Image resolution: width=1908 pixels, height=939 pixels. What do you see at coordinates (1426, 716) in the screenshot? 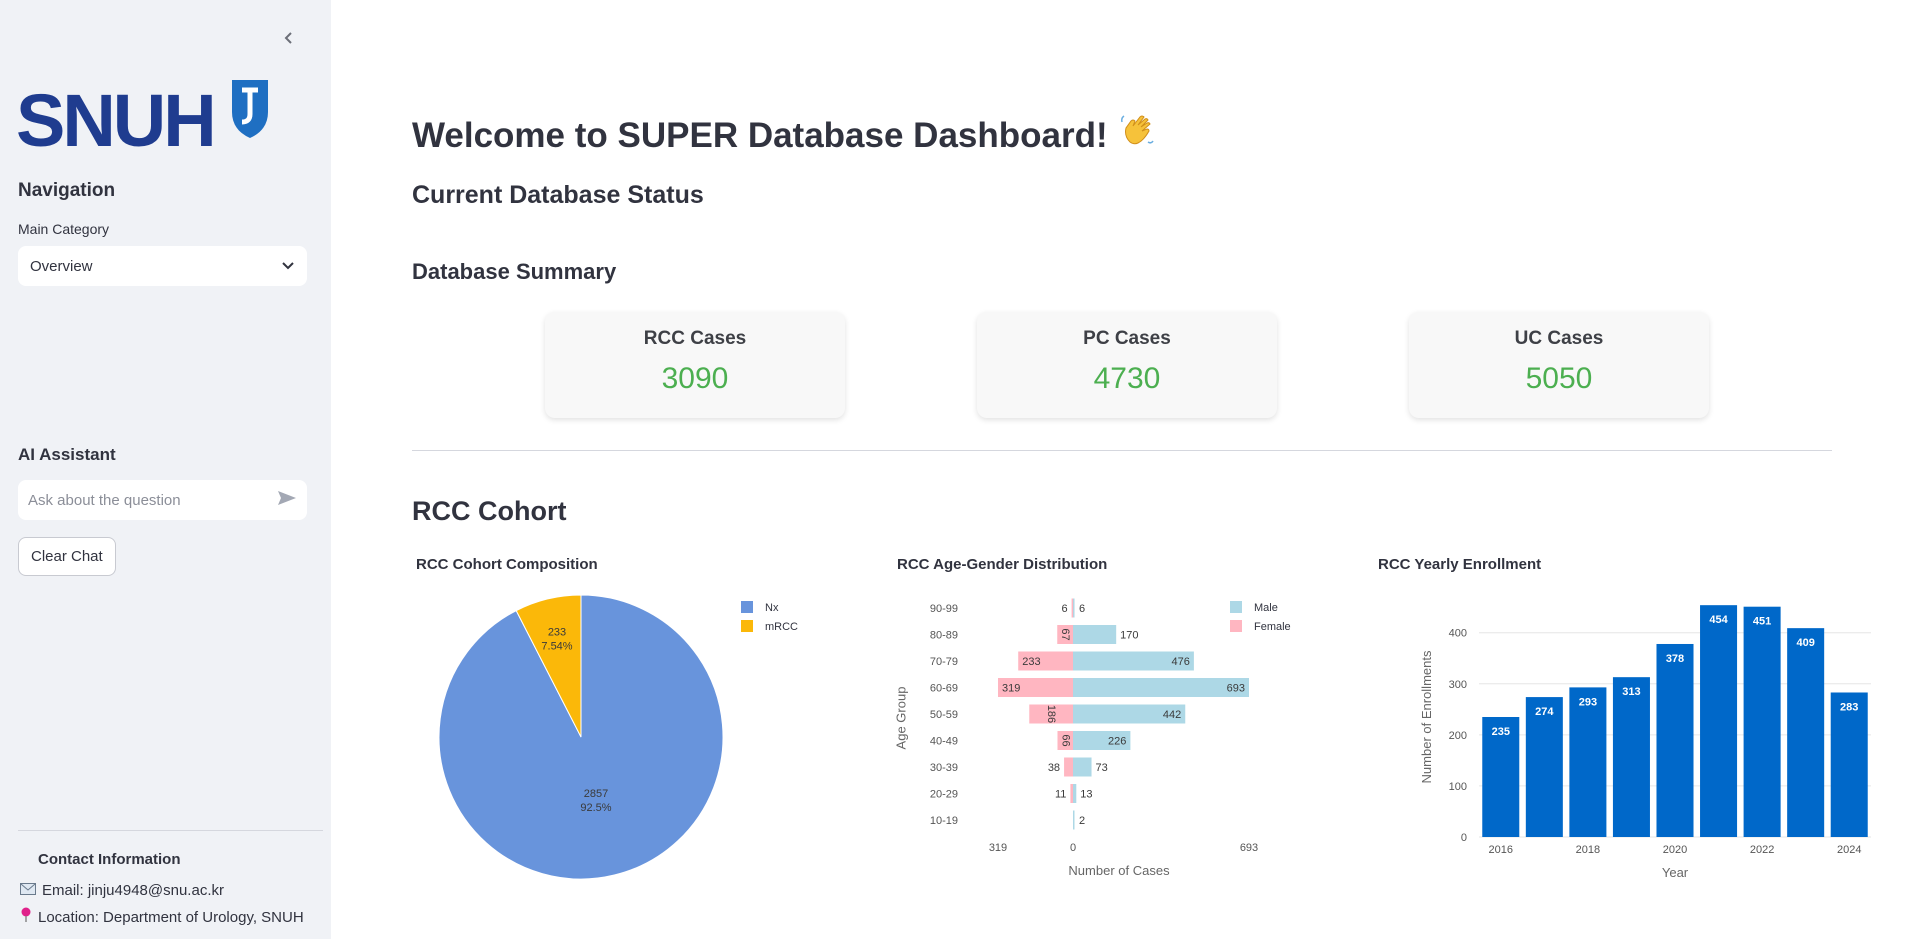
I see `y-axis-title: Number of Enrollments` at bounding box center [1426, 716].